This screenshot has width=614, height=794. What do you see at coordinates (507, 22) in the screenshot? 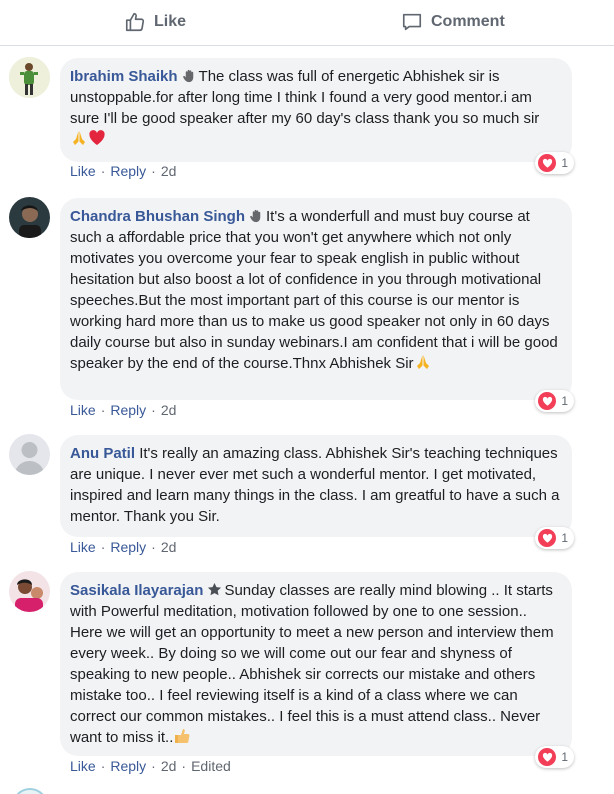
I see `comment-post-button: Comment` at bounding box center [507, 22].